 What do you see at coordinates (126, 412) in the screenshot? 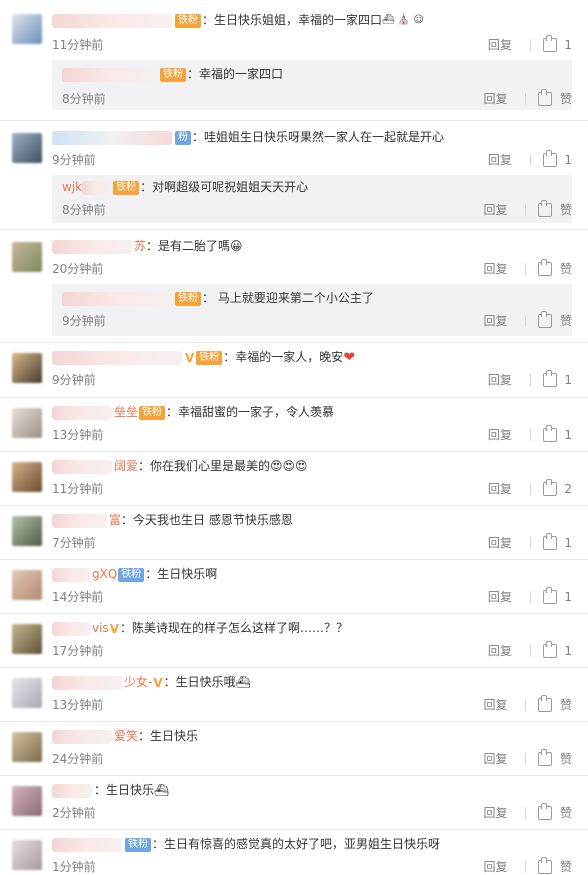
I see `user-name-tail: 垒垒` at bounding box center [126, 412].